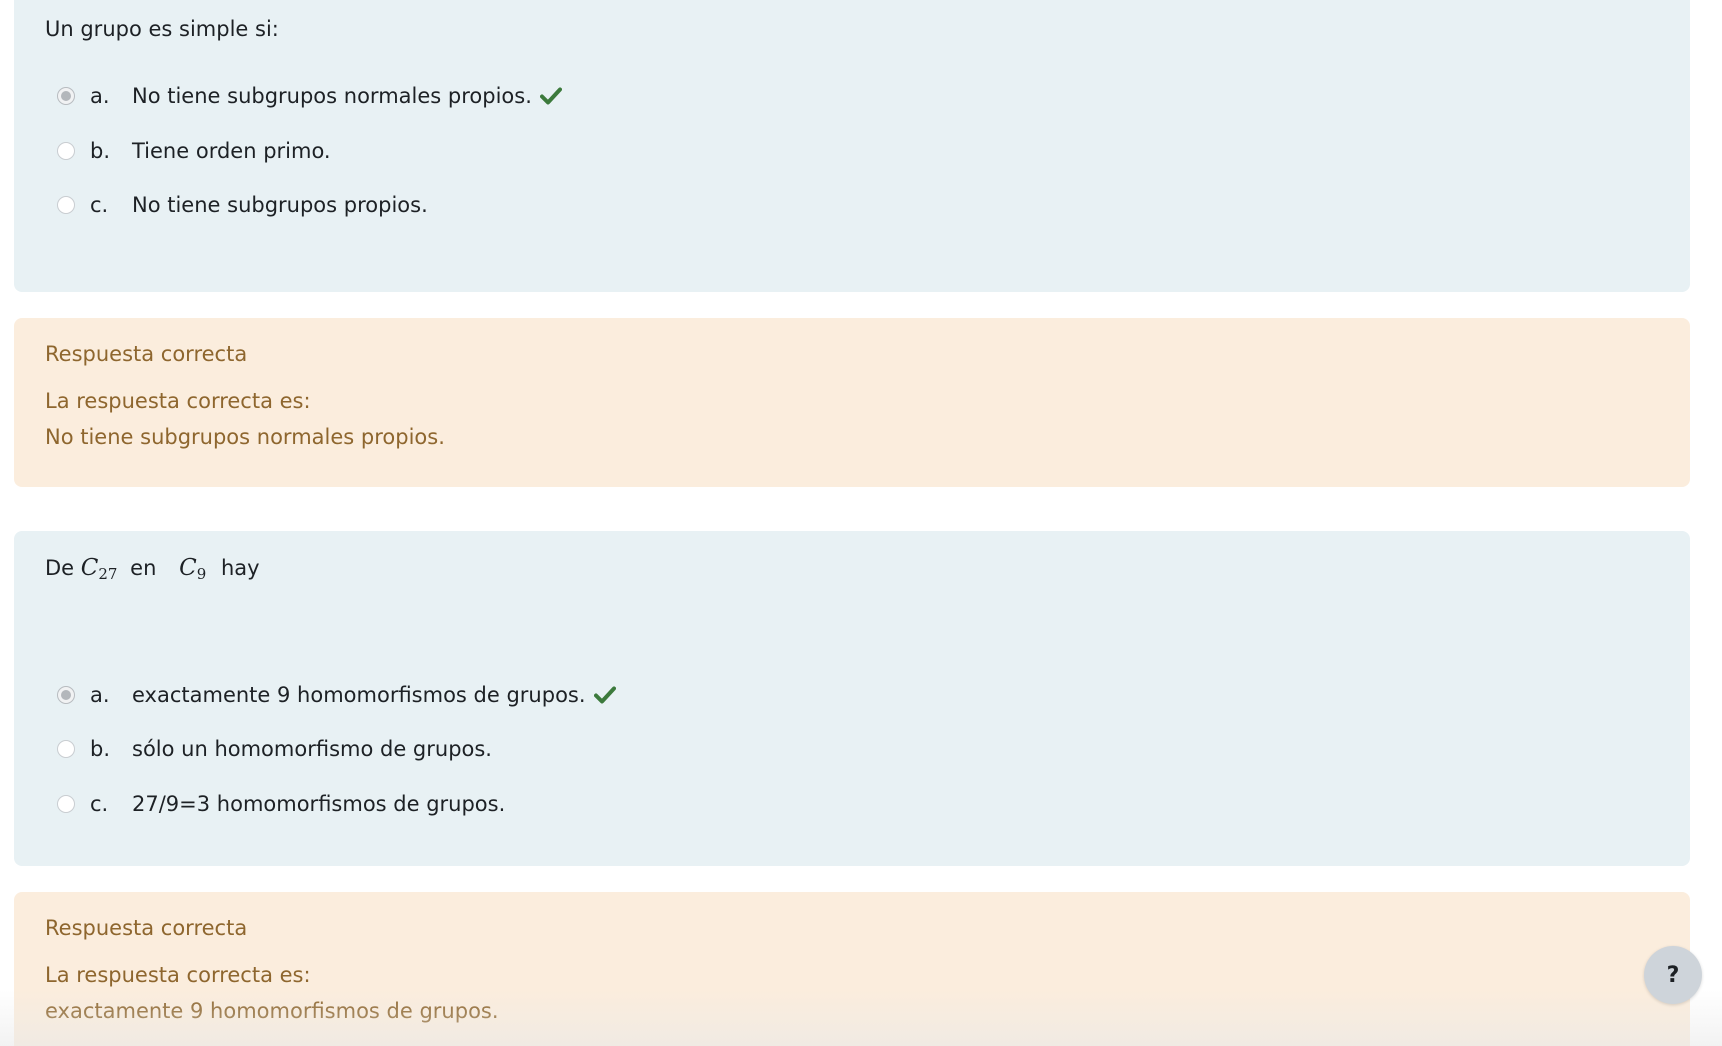  I want to click on prompt-suffix: hay, so click(240, 568).